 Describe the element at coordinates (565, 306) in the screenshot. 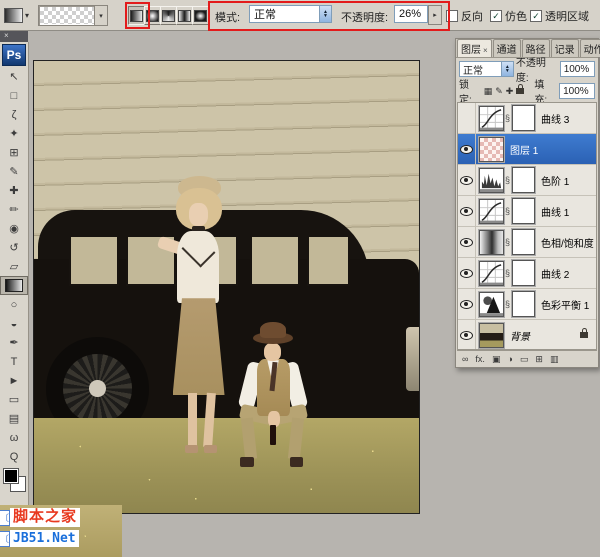

I see `layer-name: 色彩平衡 1` at that location.